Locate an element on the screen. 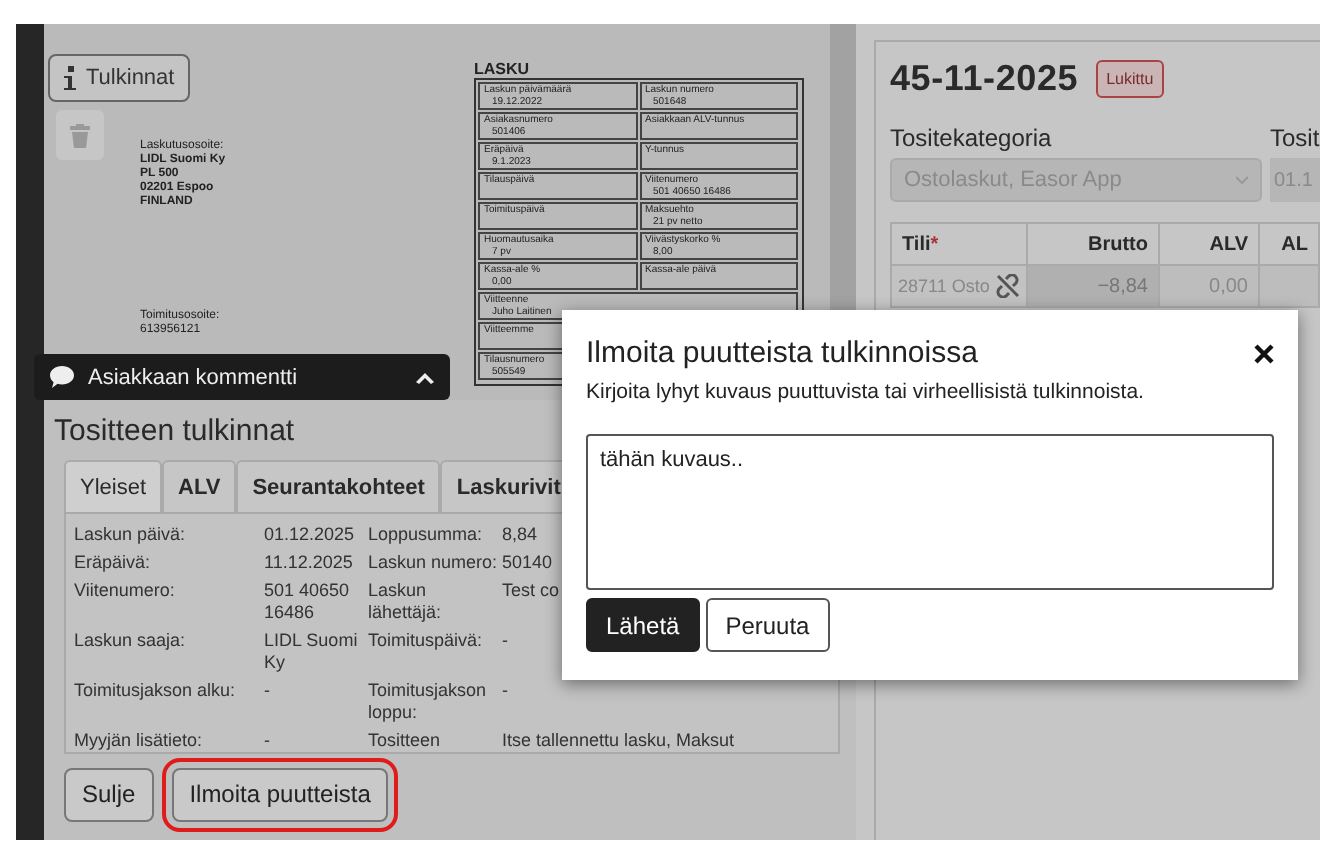 This screenshot has height=860, width=1340. invoice-heading: LASKU is located at coordinates (503, 69).